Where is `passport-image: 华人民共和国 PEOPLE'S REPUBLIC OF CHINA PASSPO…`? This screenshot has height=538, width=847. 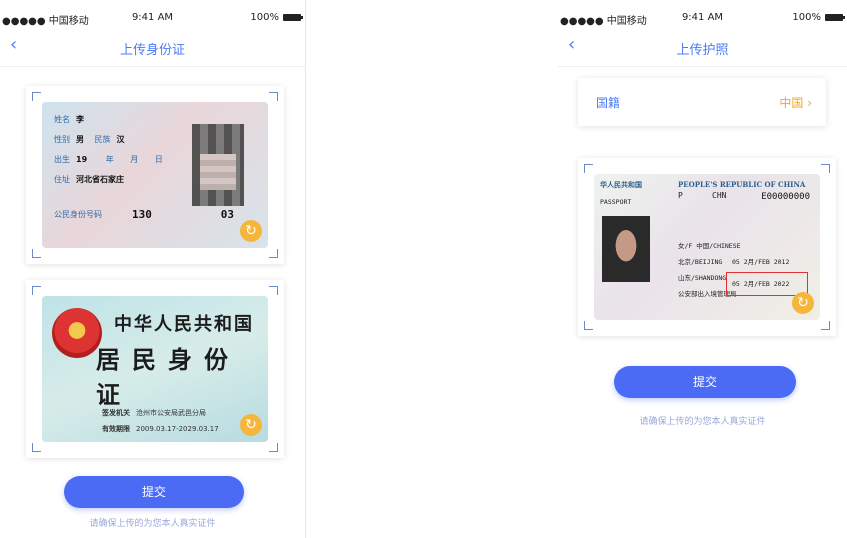 passport-image: 华人民共和国 PEOPLE'S REPUBLIC OF CHINA PASSPO… is located at coordinates (707, 247).